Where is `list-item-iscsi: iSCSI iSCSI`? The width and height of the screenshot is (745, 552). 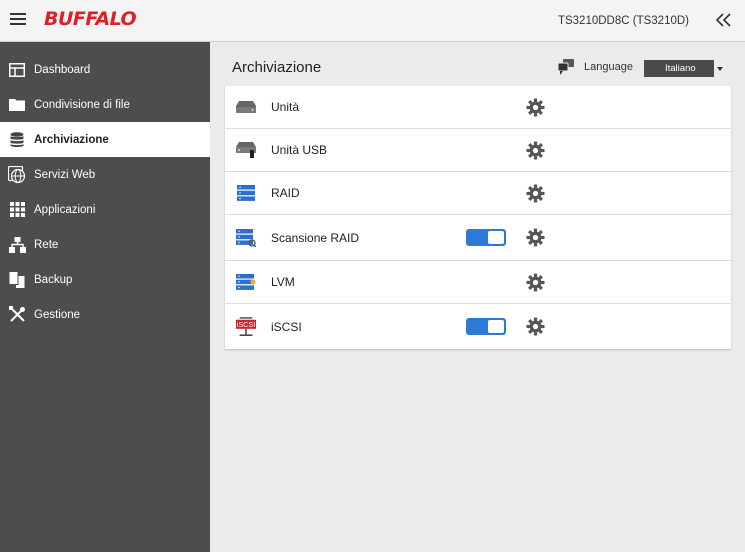
list-item-iscsi: iSCSI iSCSI is located at coordinates (478, 326).